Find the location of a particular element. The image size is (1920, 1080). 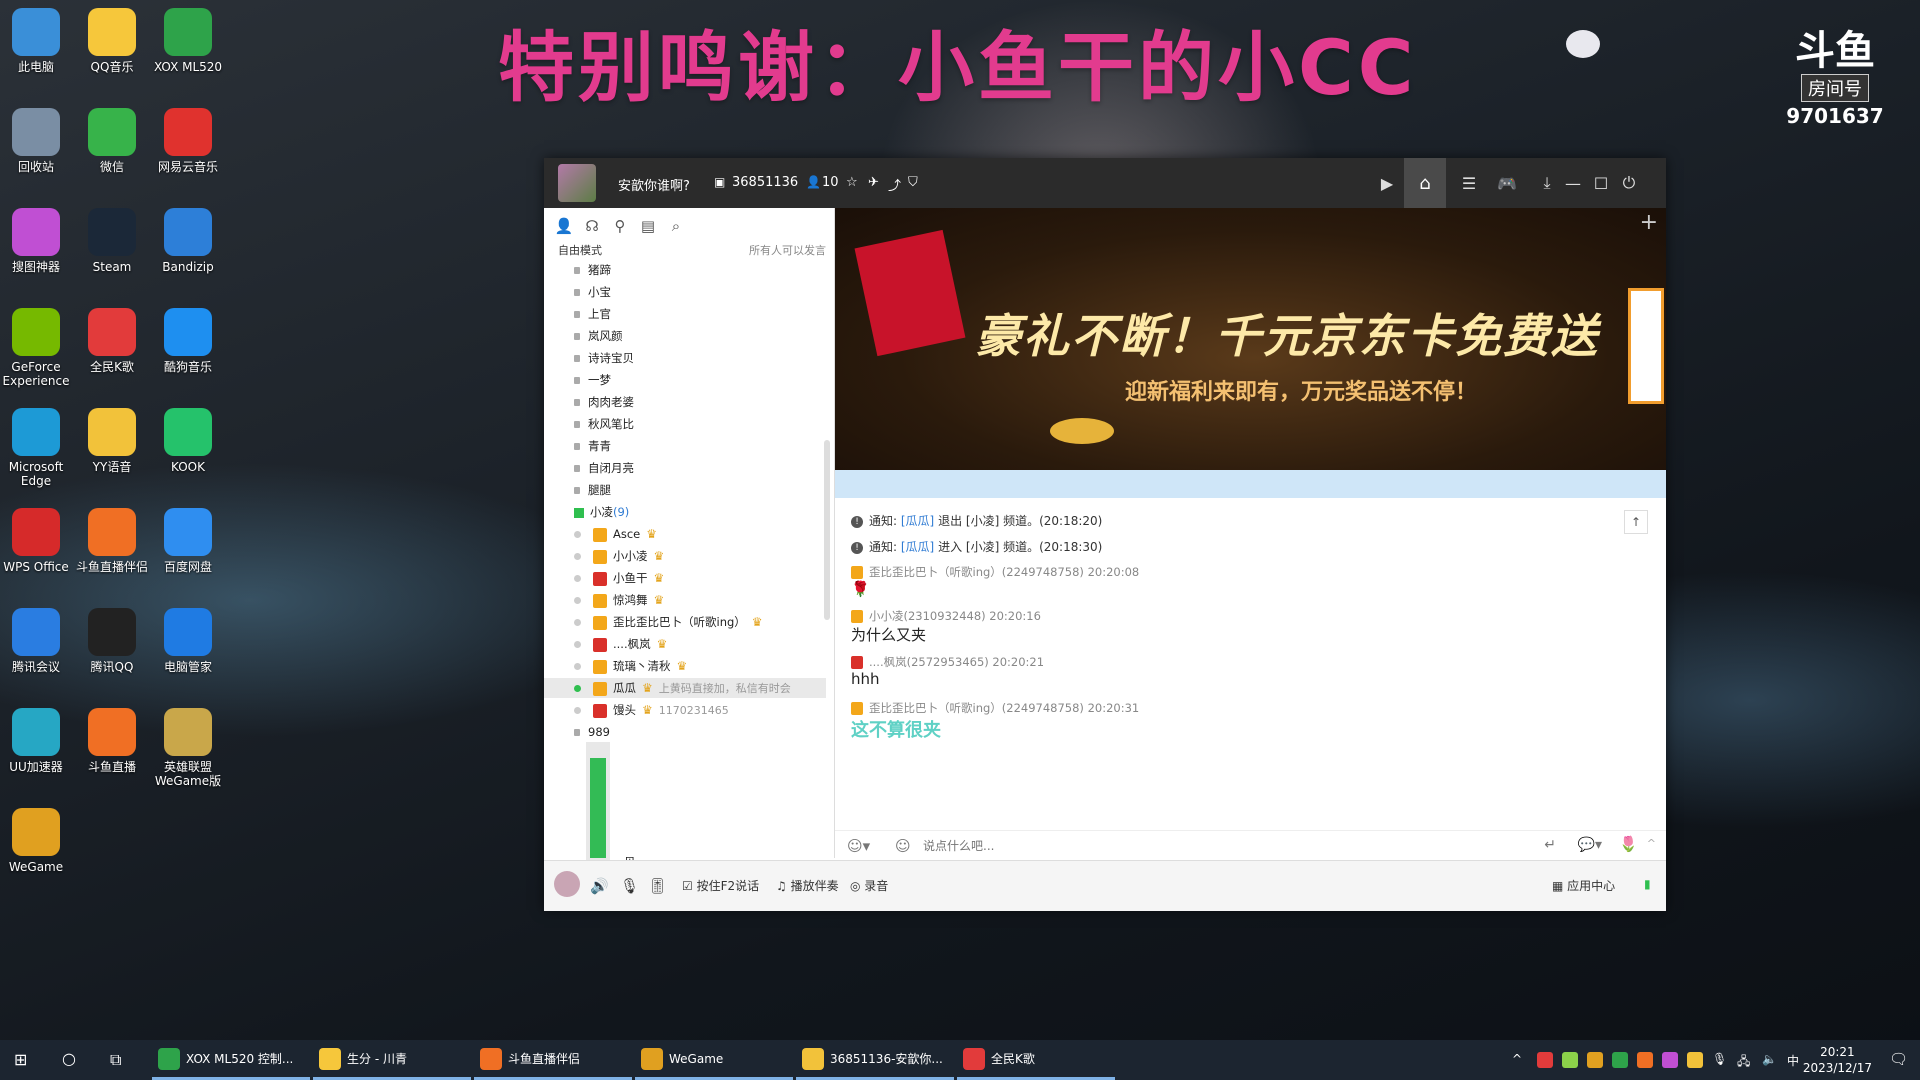

user-avatar is located at coordinates (567, 884).